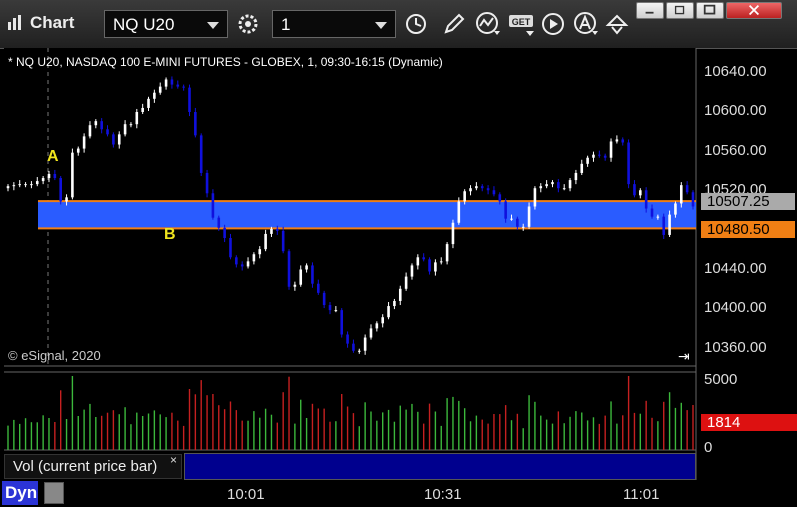 Image resolution: width=797 pixels, height=507 pixels. Describe the element at coordinates (641, 494) in the screenshot. I see `time-tick-label: 11:01` at that location.